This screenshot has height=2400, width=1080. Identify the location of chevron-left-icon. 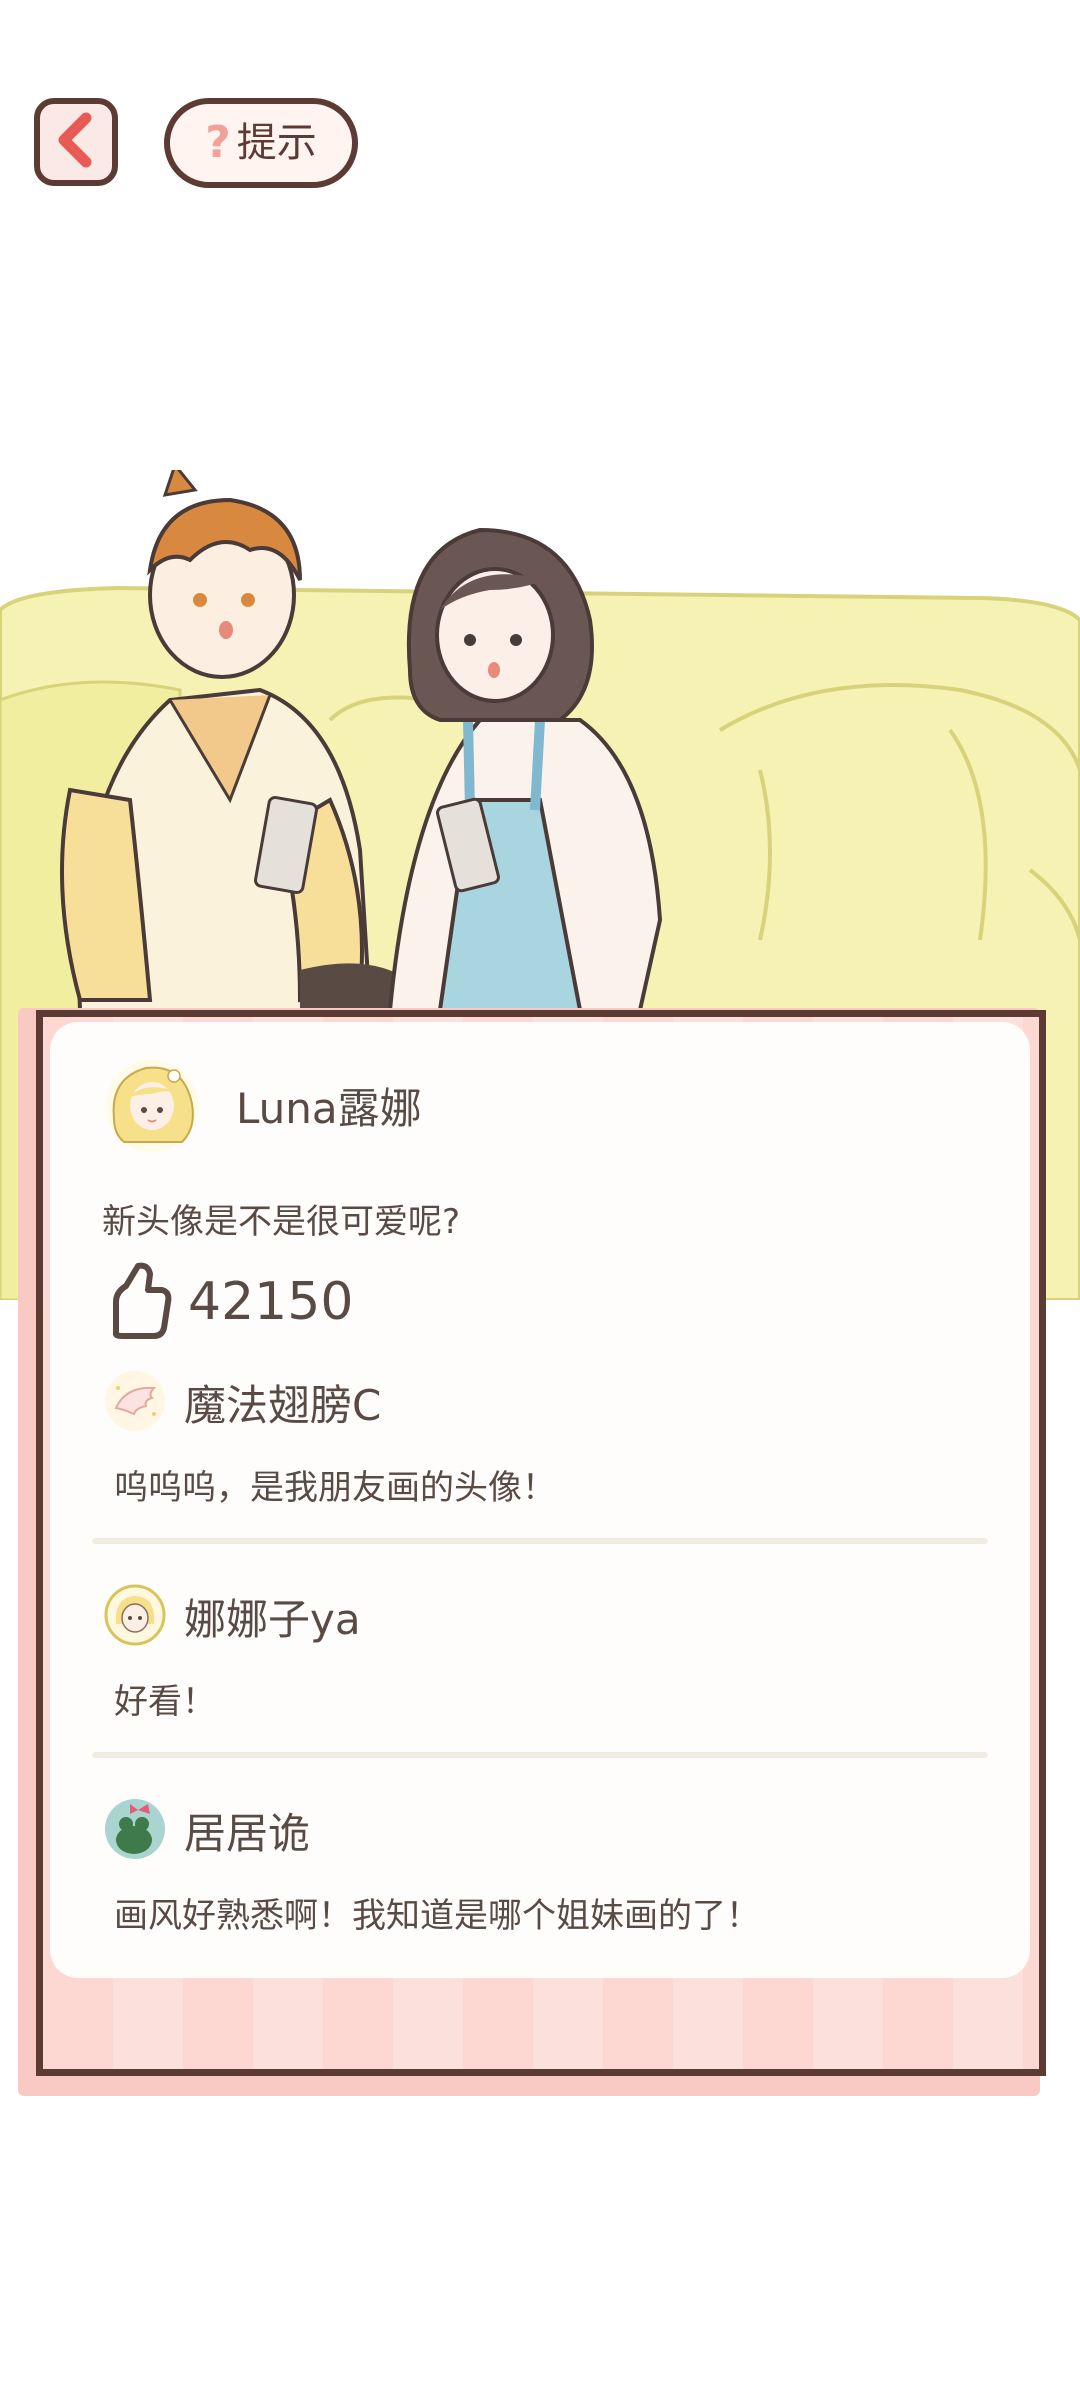
(76, 142).